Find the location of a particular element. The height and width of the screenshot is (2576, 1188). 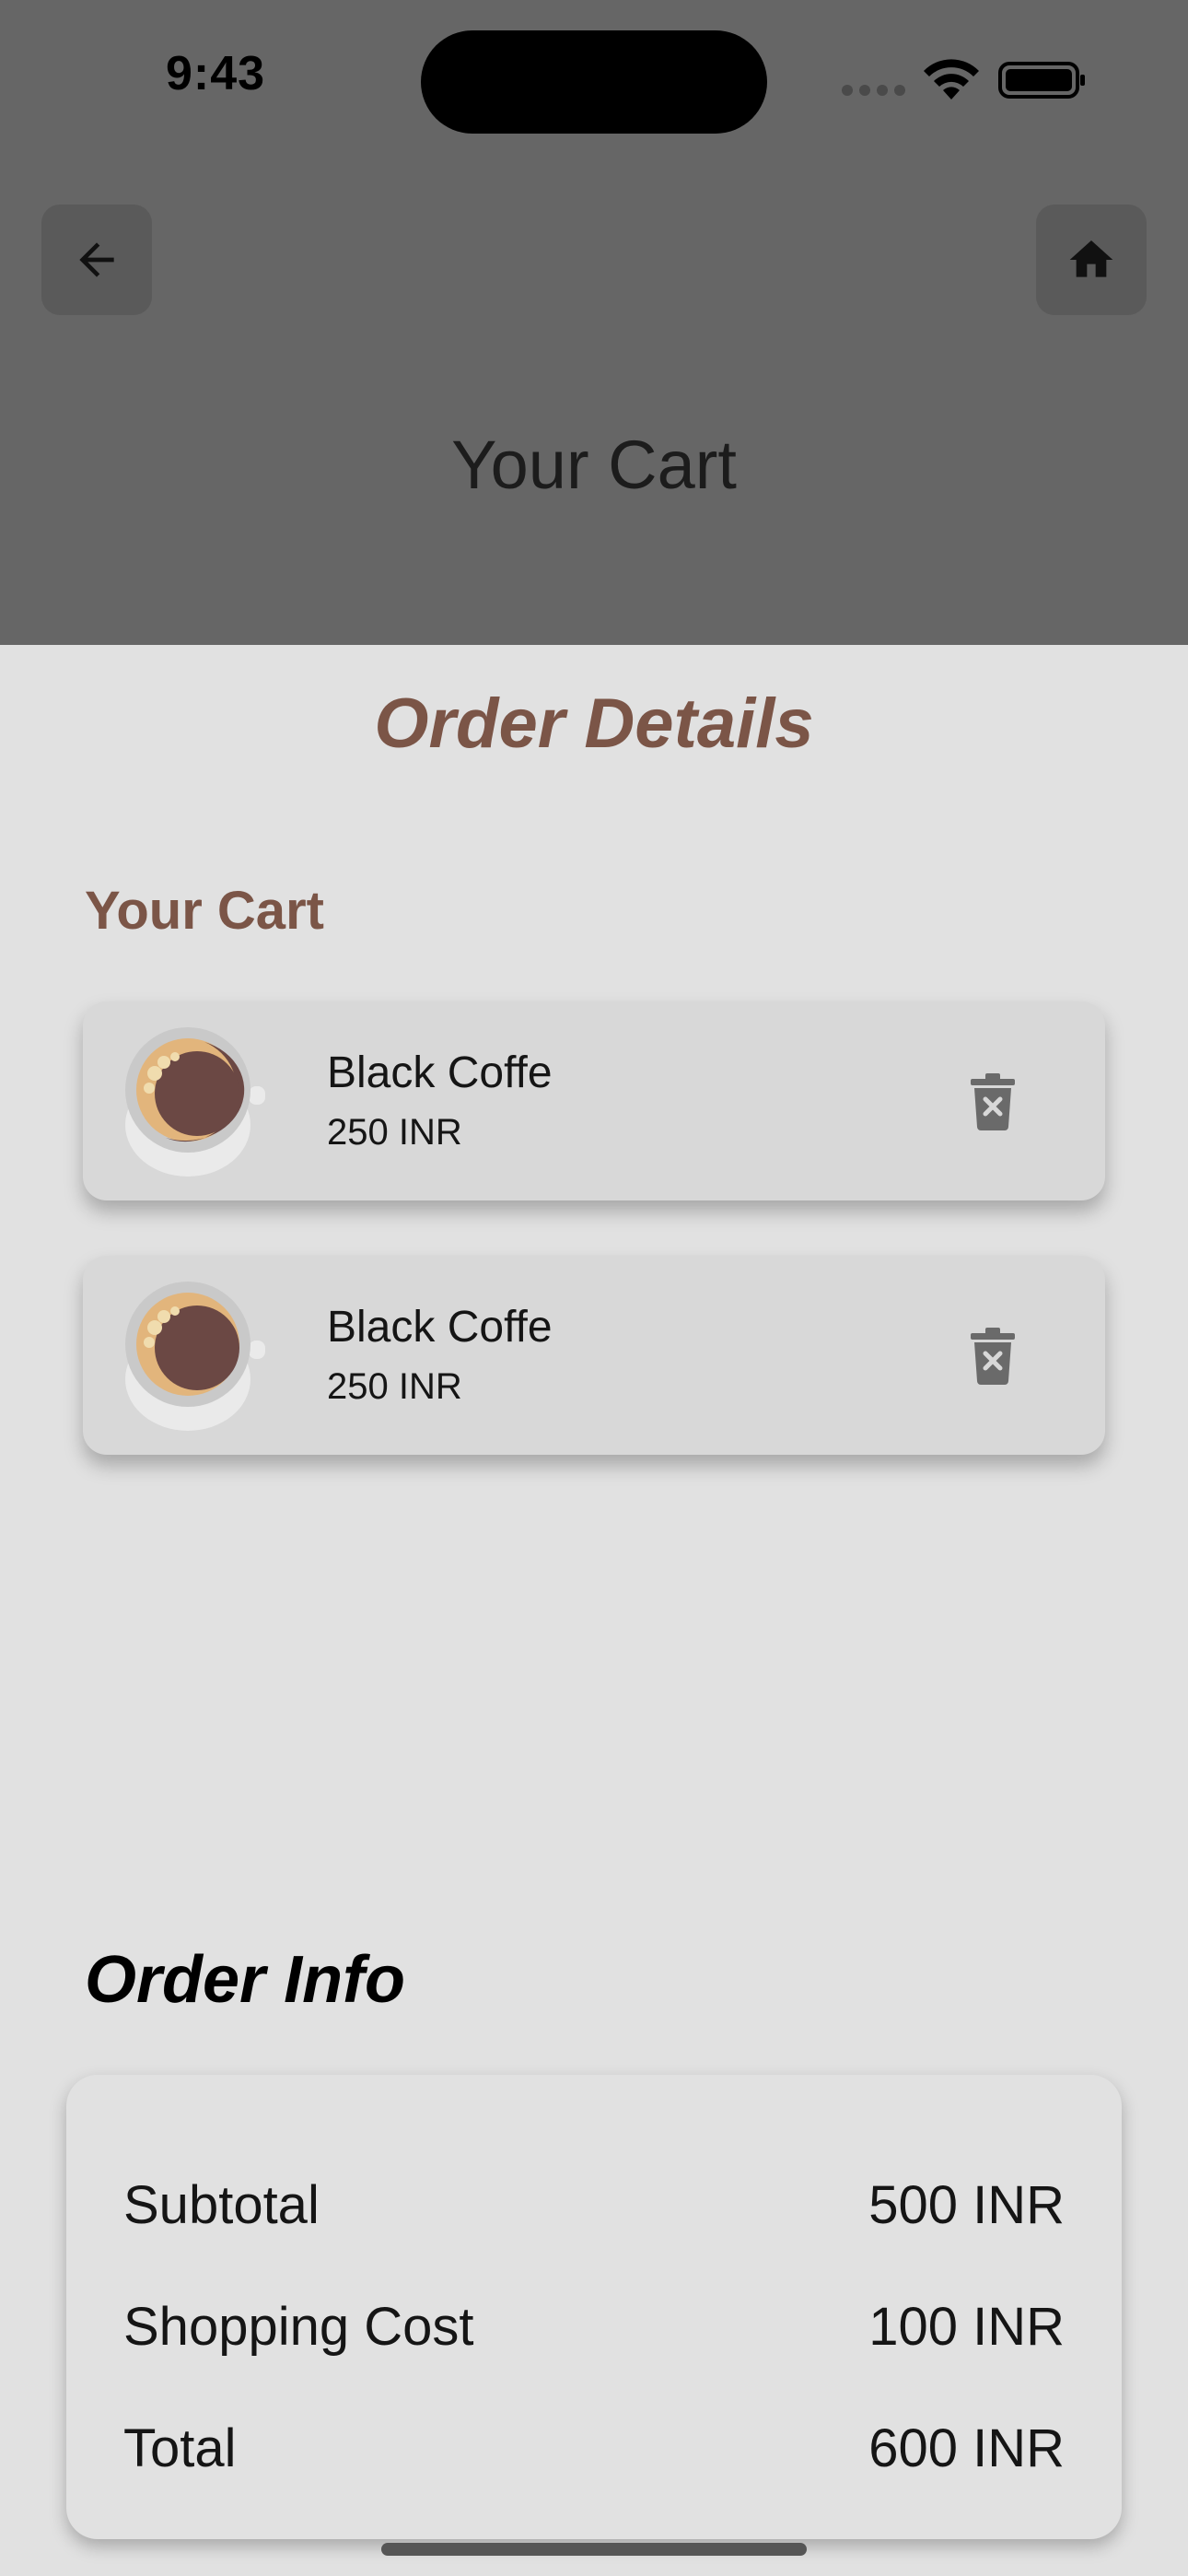

subtotal-value: 500 INR is located at coordinates (967, 2205).